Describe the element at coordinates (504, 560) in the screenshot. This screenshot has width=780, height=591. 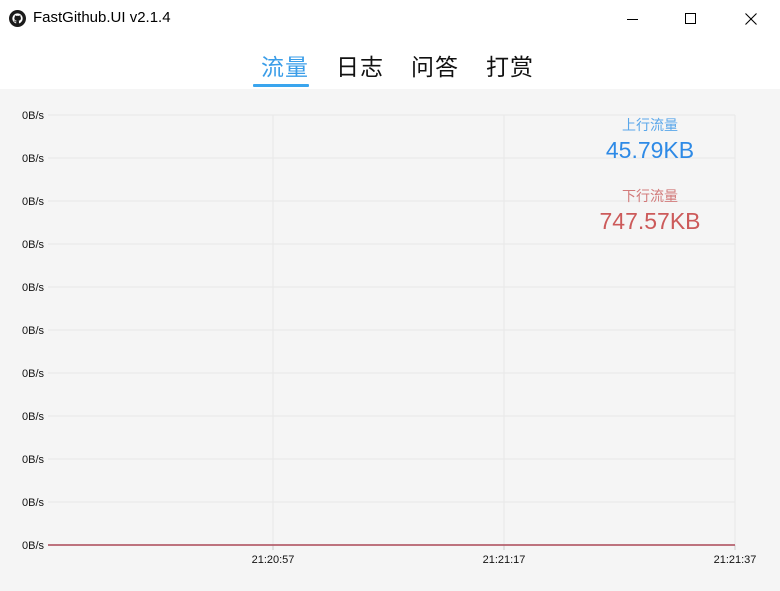
I see `x-tick-label: 21:21:17` at that location.